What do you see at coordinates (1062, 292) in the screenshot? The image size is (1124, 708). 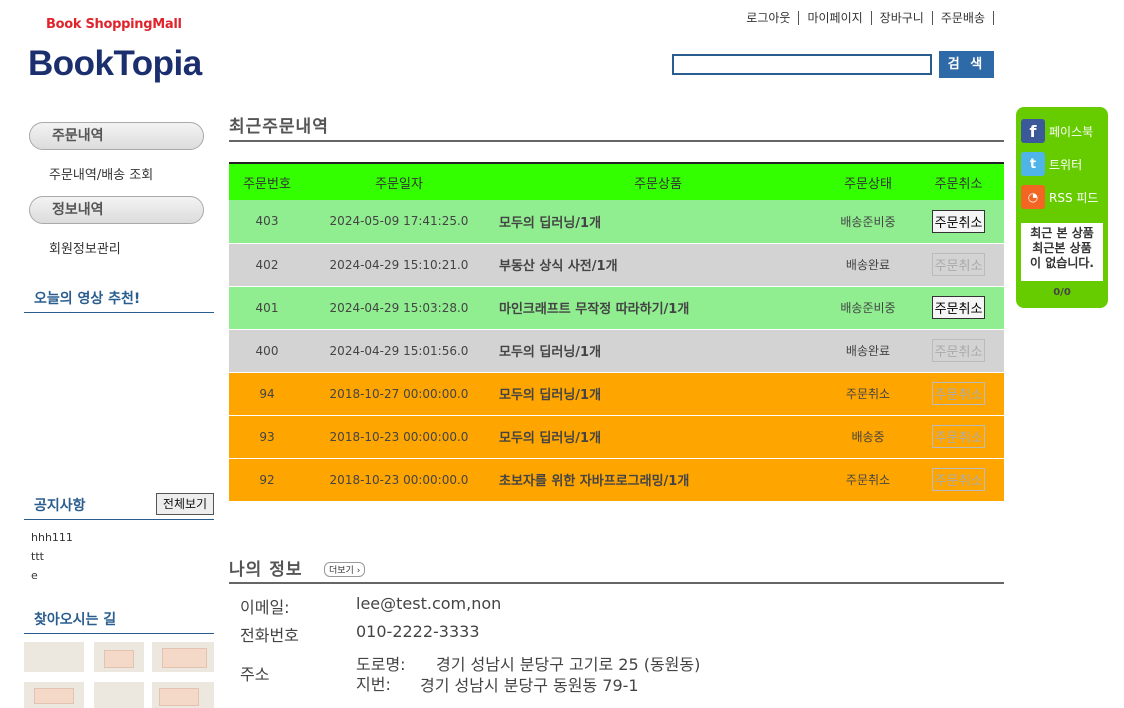 I see `recent-products-counter: 0/0` at bounding box center [1062, 292].